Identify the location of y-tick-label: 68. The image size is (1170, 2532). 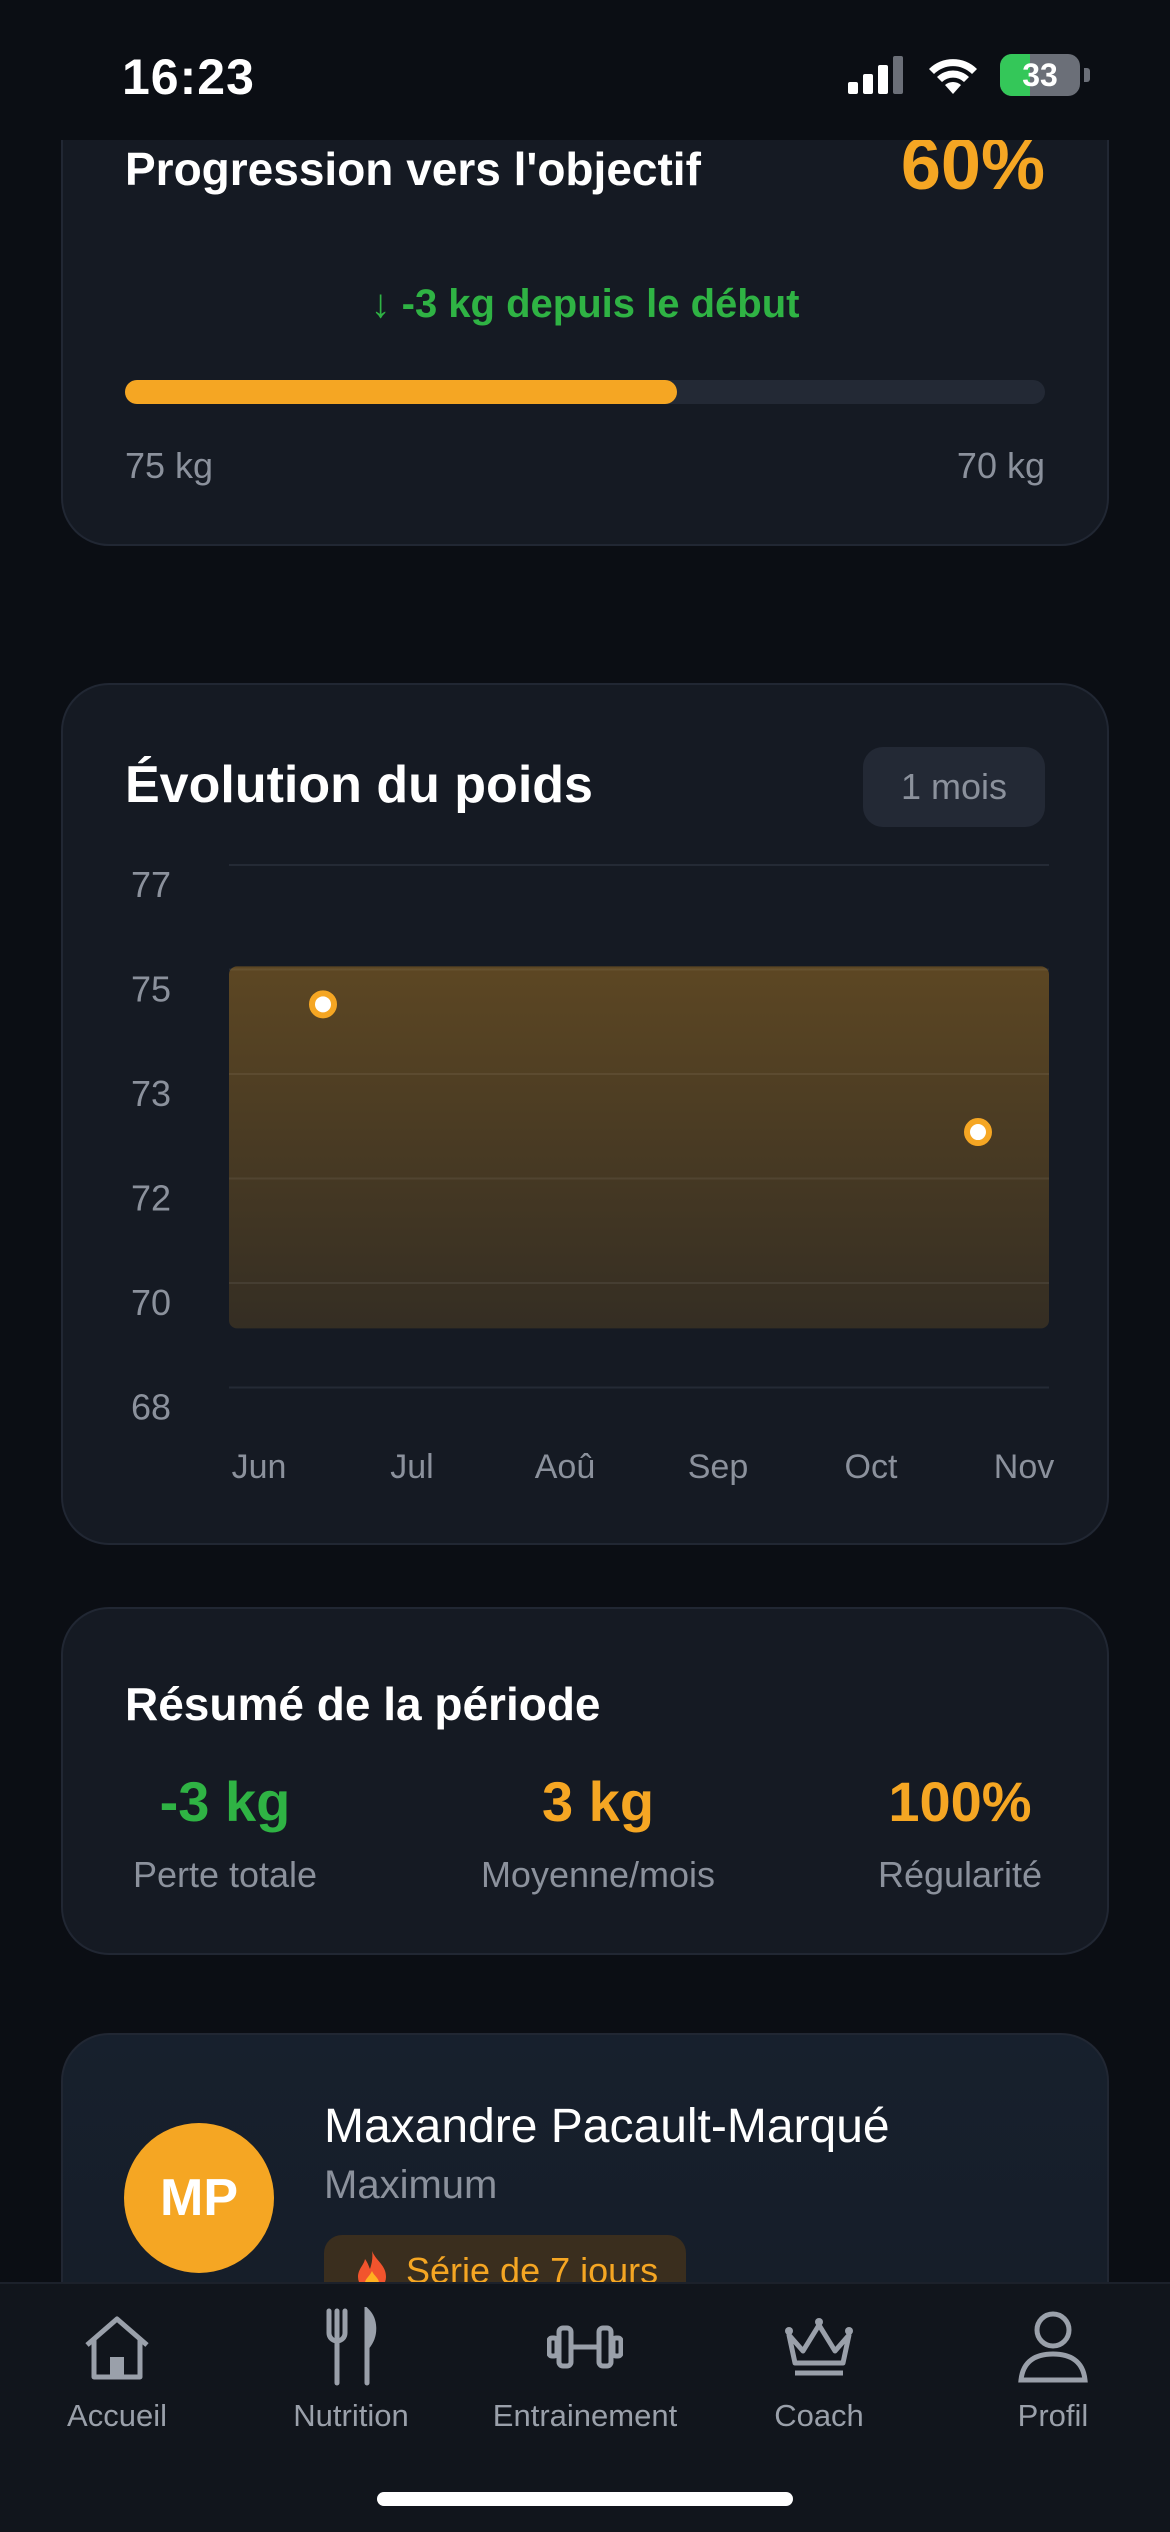
(151, 1407).